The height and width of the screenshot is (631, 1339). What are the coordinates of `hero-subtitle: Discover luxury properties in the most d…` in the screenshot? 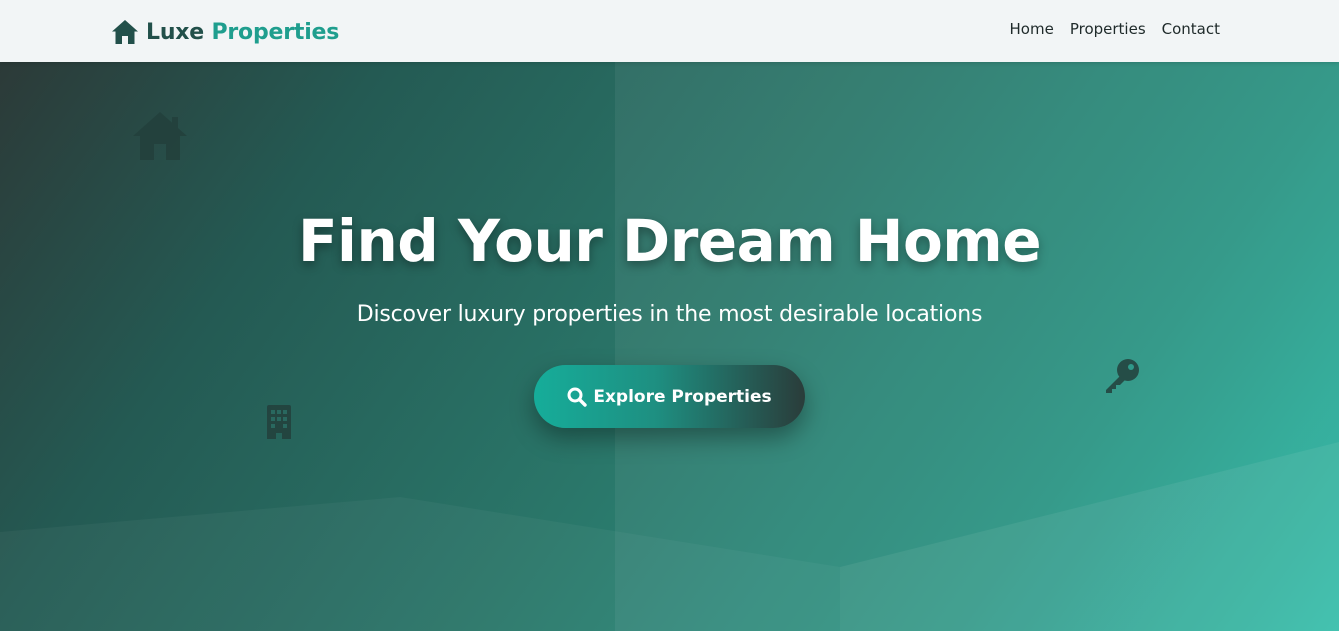 It's located at (669, 314).